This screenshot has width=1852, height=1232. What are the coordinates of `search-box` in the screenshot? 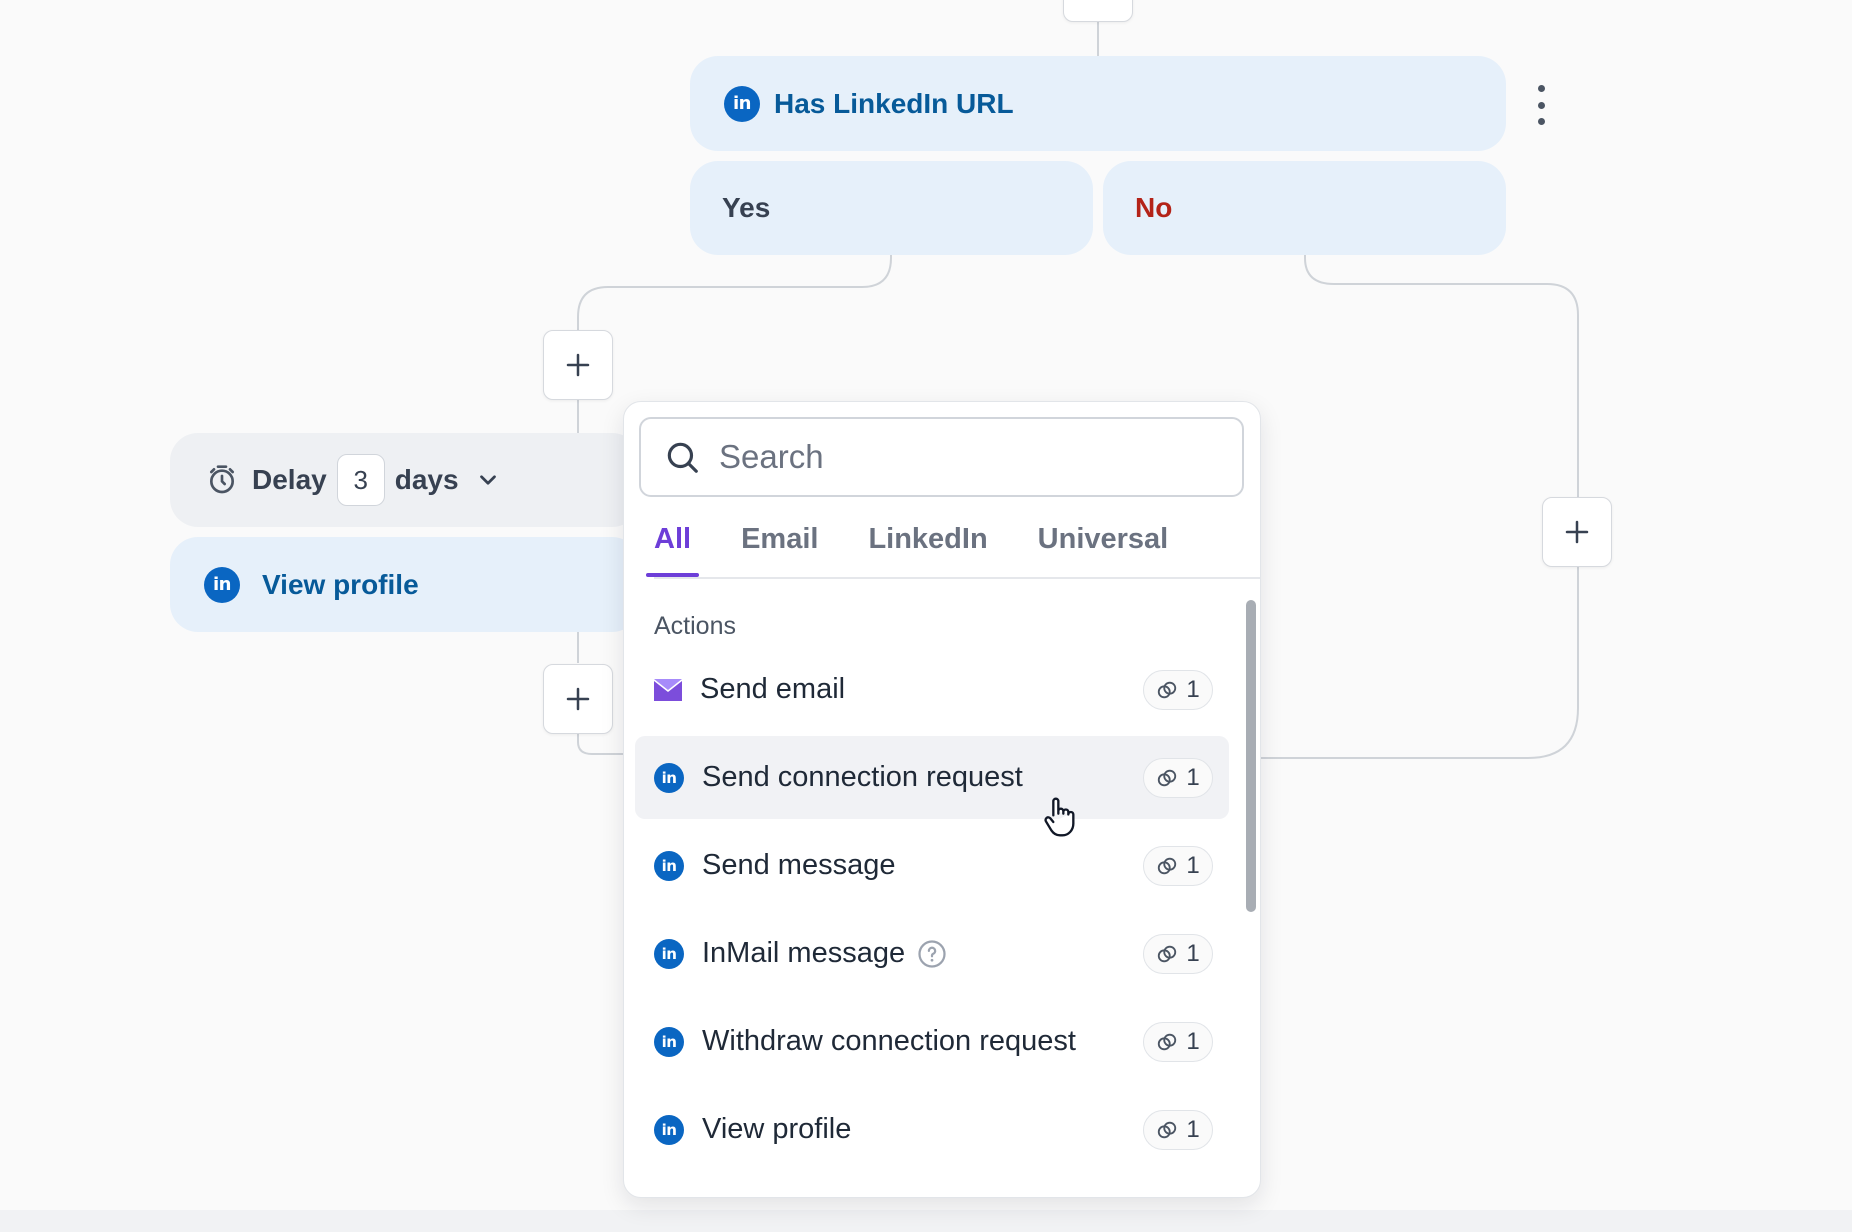 It's located at (941, 457).